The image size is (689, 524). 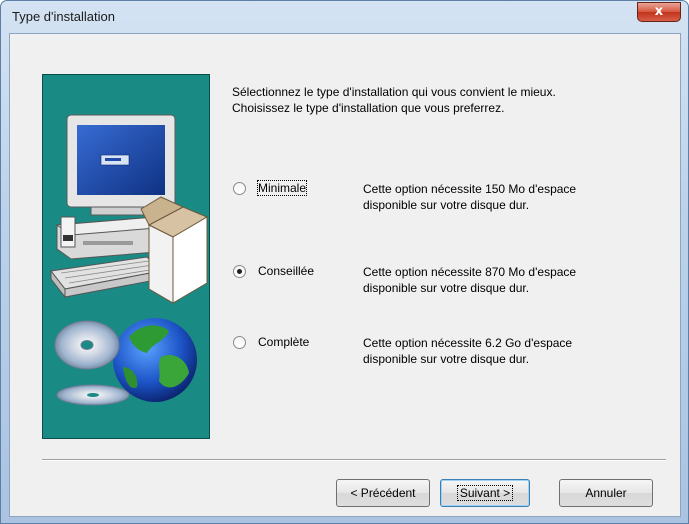 I want to click on radio-complete, so click(x=239, y=342).